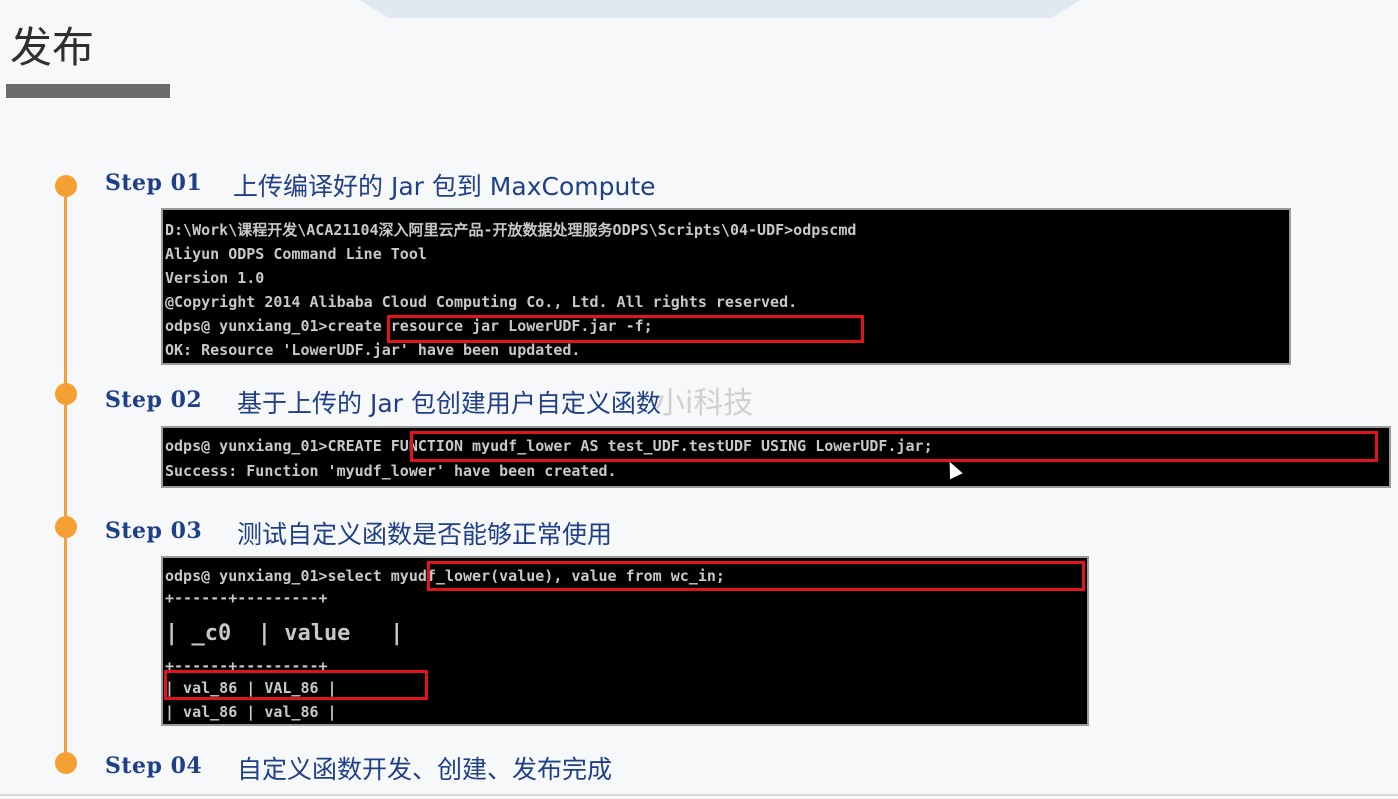  Describe the element at coordinates (425, 534) in the screenshot. I see `step-3-text: 测试自定义函数是否能够正常使用` at that location.